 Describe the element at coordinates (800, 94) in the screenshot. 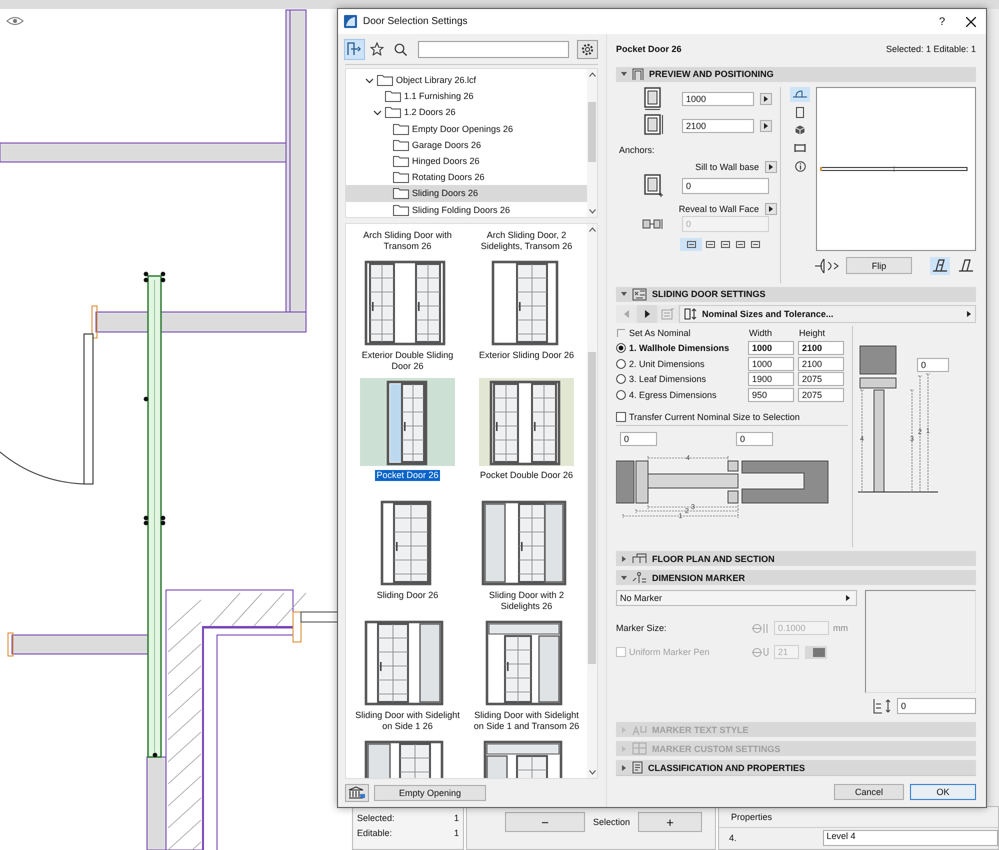

I see `view-mode-button` at that location.